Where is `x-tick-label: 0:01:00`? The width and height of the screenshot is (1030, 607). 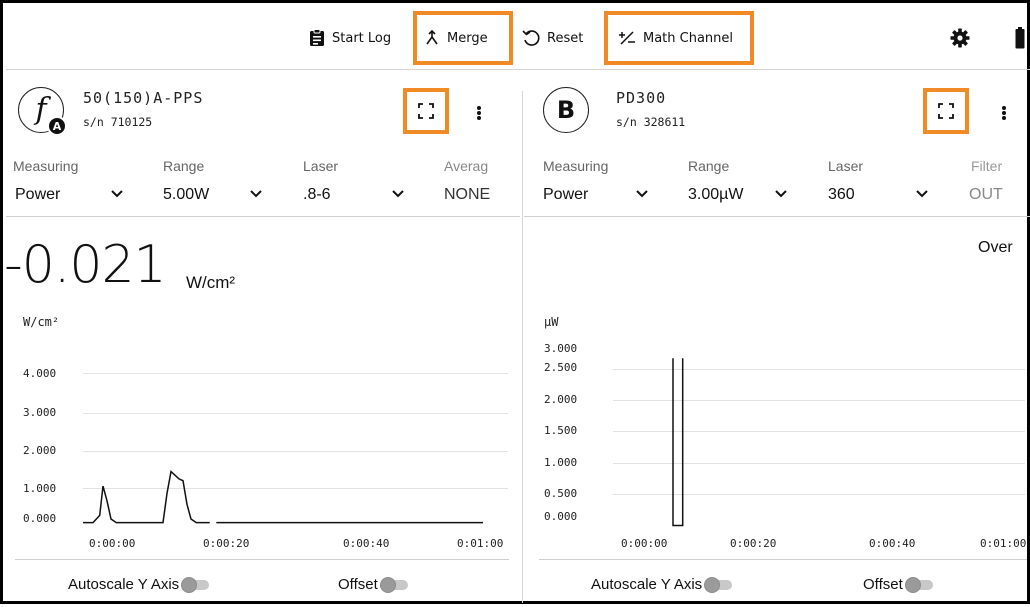
x-tick-label: 0:01:00 is located at coordinates (1003, 543).